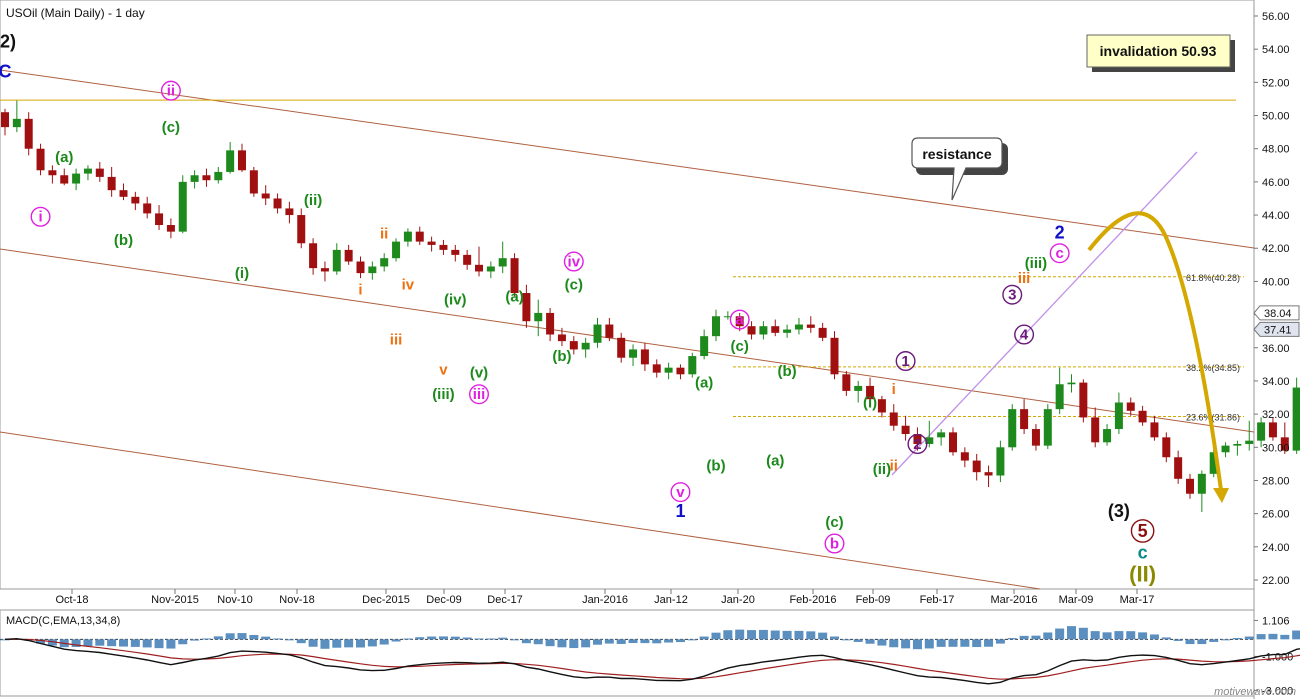 Image resolution: width=1300 pixels, height=699 pixels. What do you see at coordinates (1276, 448) in the screenshot?
I see `price-tick-label: 30.00` at bounding box center [1276, 448].